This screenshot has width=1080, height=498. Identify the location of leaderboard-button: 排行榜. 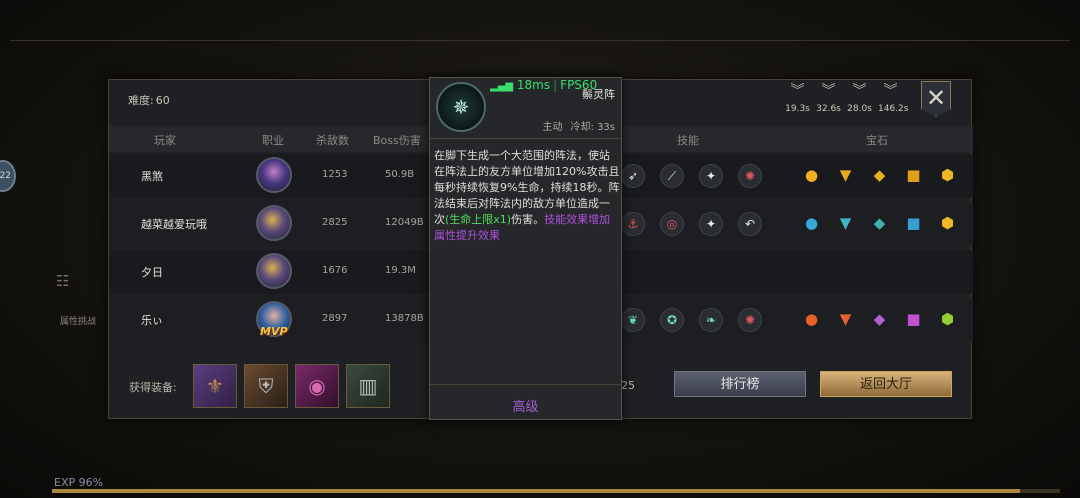
(740, 384).